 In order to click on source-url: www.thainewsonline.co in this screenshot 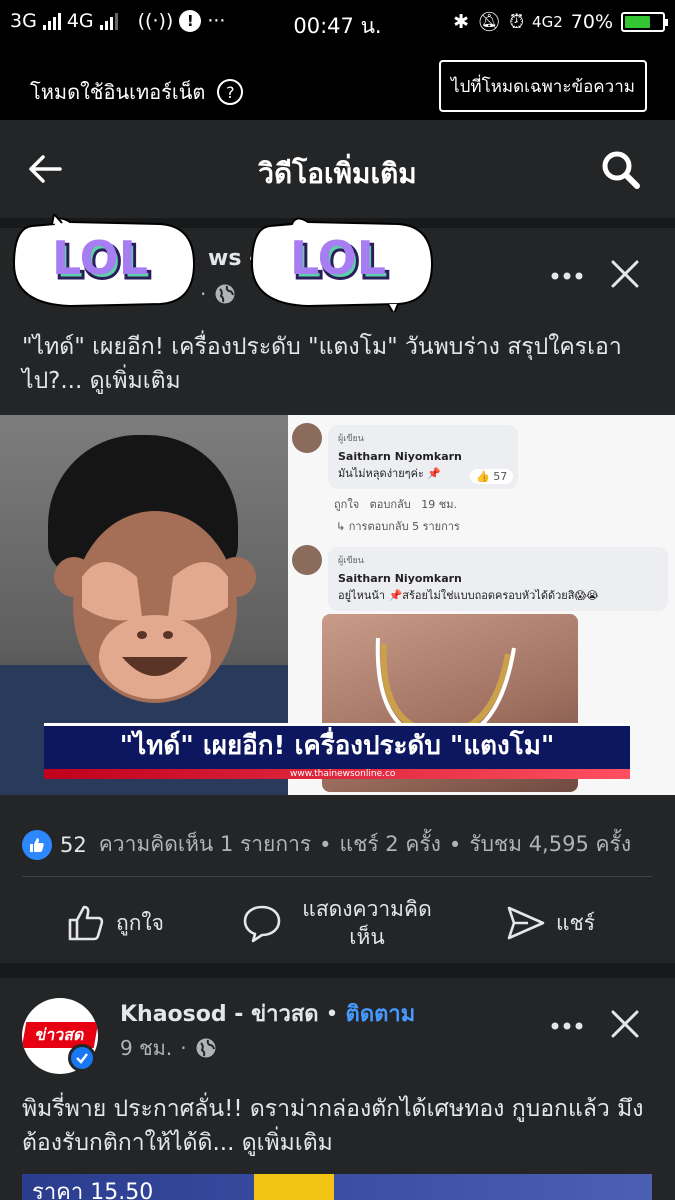, I will do `click(343, 774)`.